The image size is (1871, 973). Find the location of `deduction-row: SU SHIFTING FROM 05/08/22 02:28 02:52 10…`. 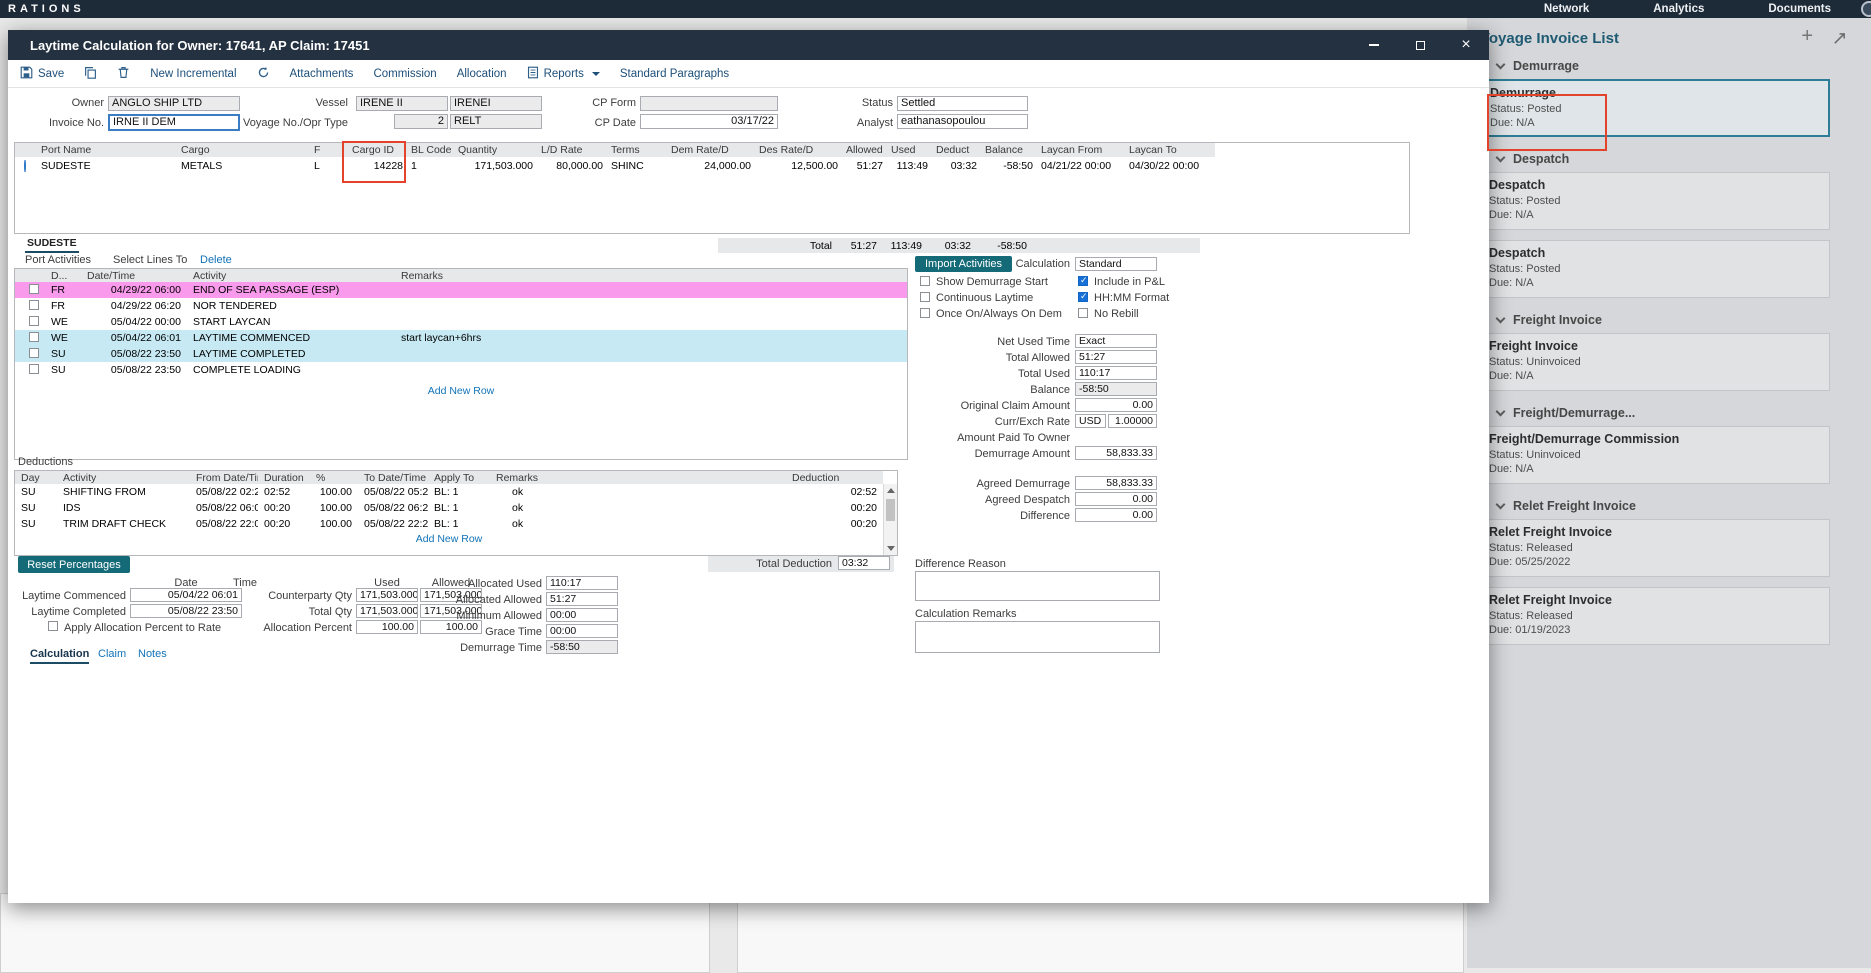

deduction-row: SU SHIFTING FROM 05/08/22 02:28 02:52 10… is located at coordinates (449, 492).